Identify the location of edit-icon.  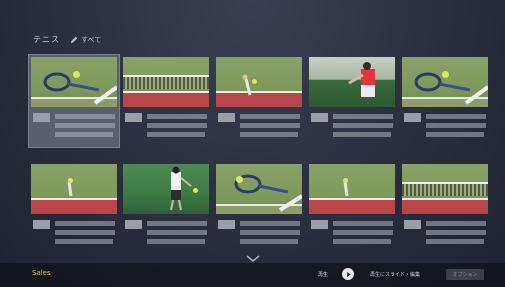
(74, 39).